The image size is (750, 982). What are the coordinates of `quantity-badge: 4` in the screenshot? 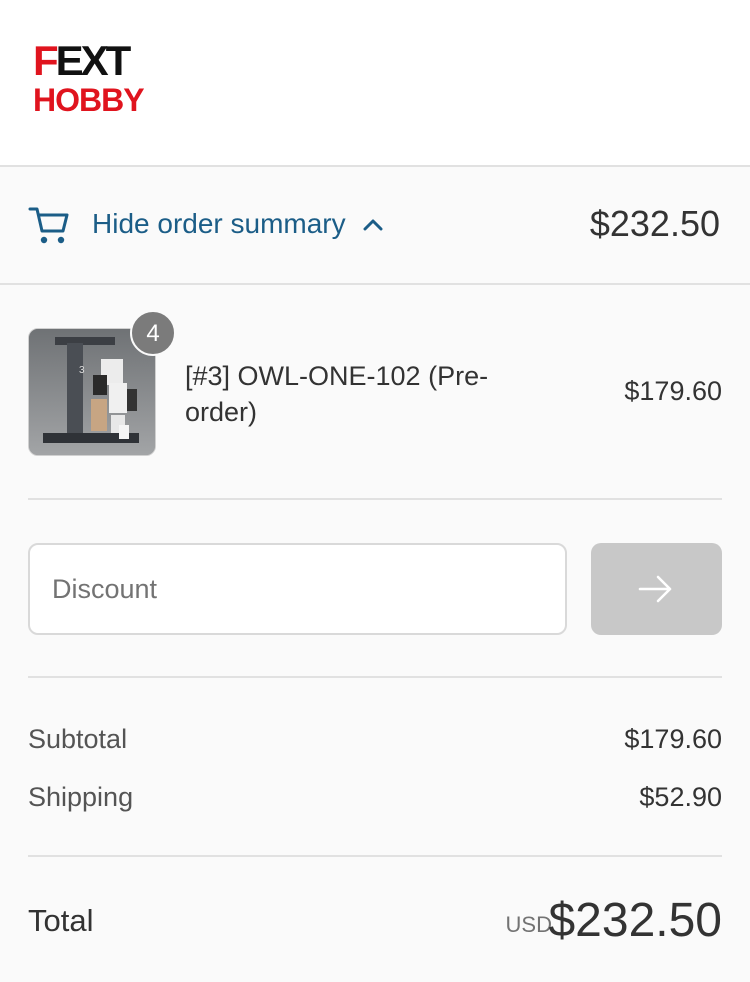 It's located at (153, 333).